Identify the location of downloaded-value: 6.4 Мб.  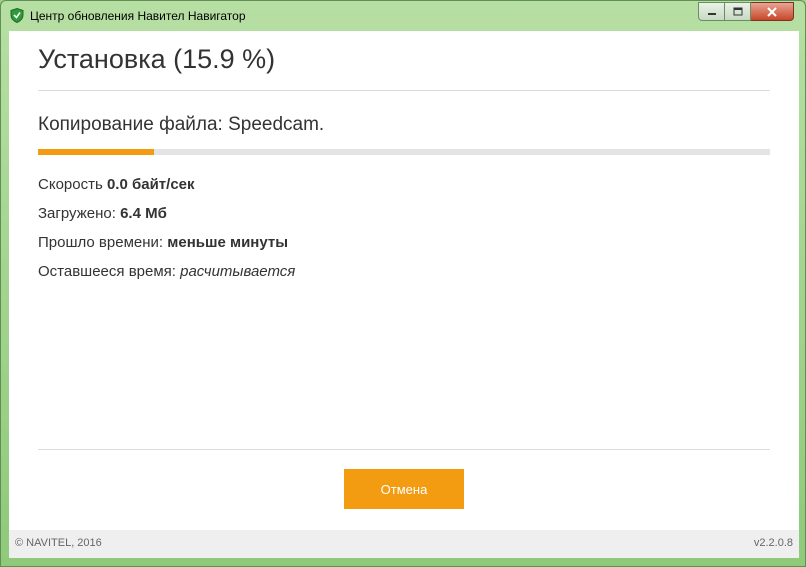
(143, 213).